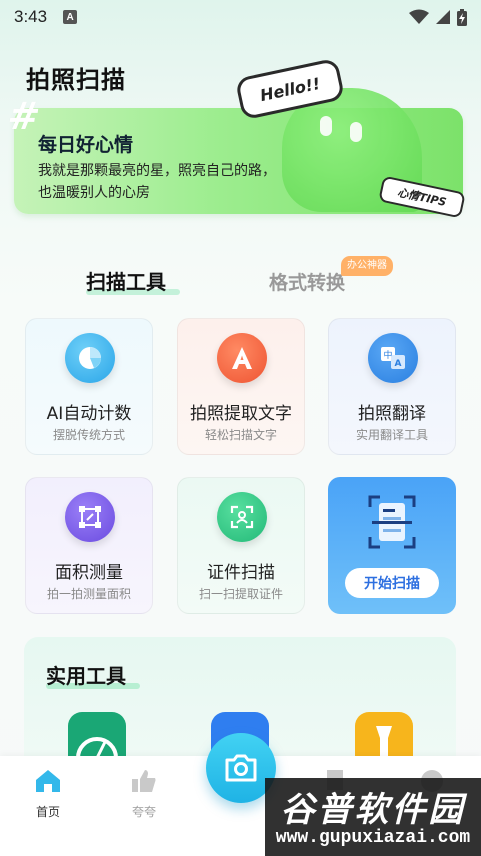 This screenshot has height=856, width=481. What do you see at coordinates (242, 358) in the screenshot?
I see `letter-a-icon` at bounding box center [242, 358].